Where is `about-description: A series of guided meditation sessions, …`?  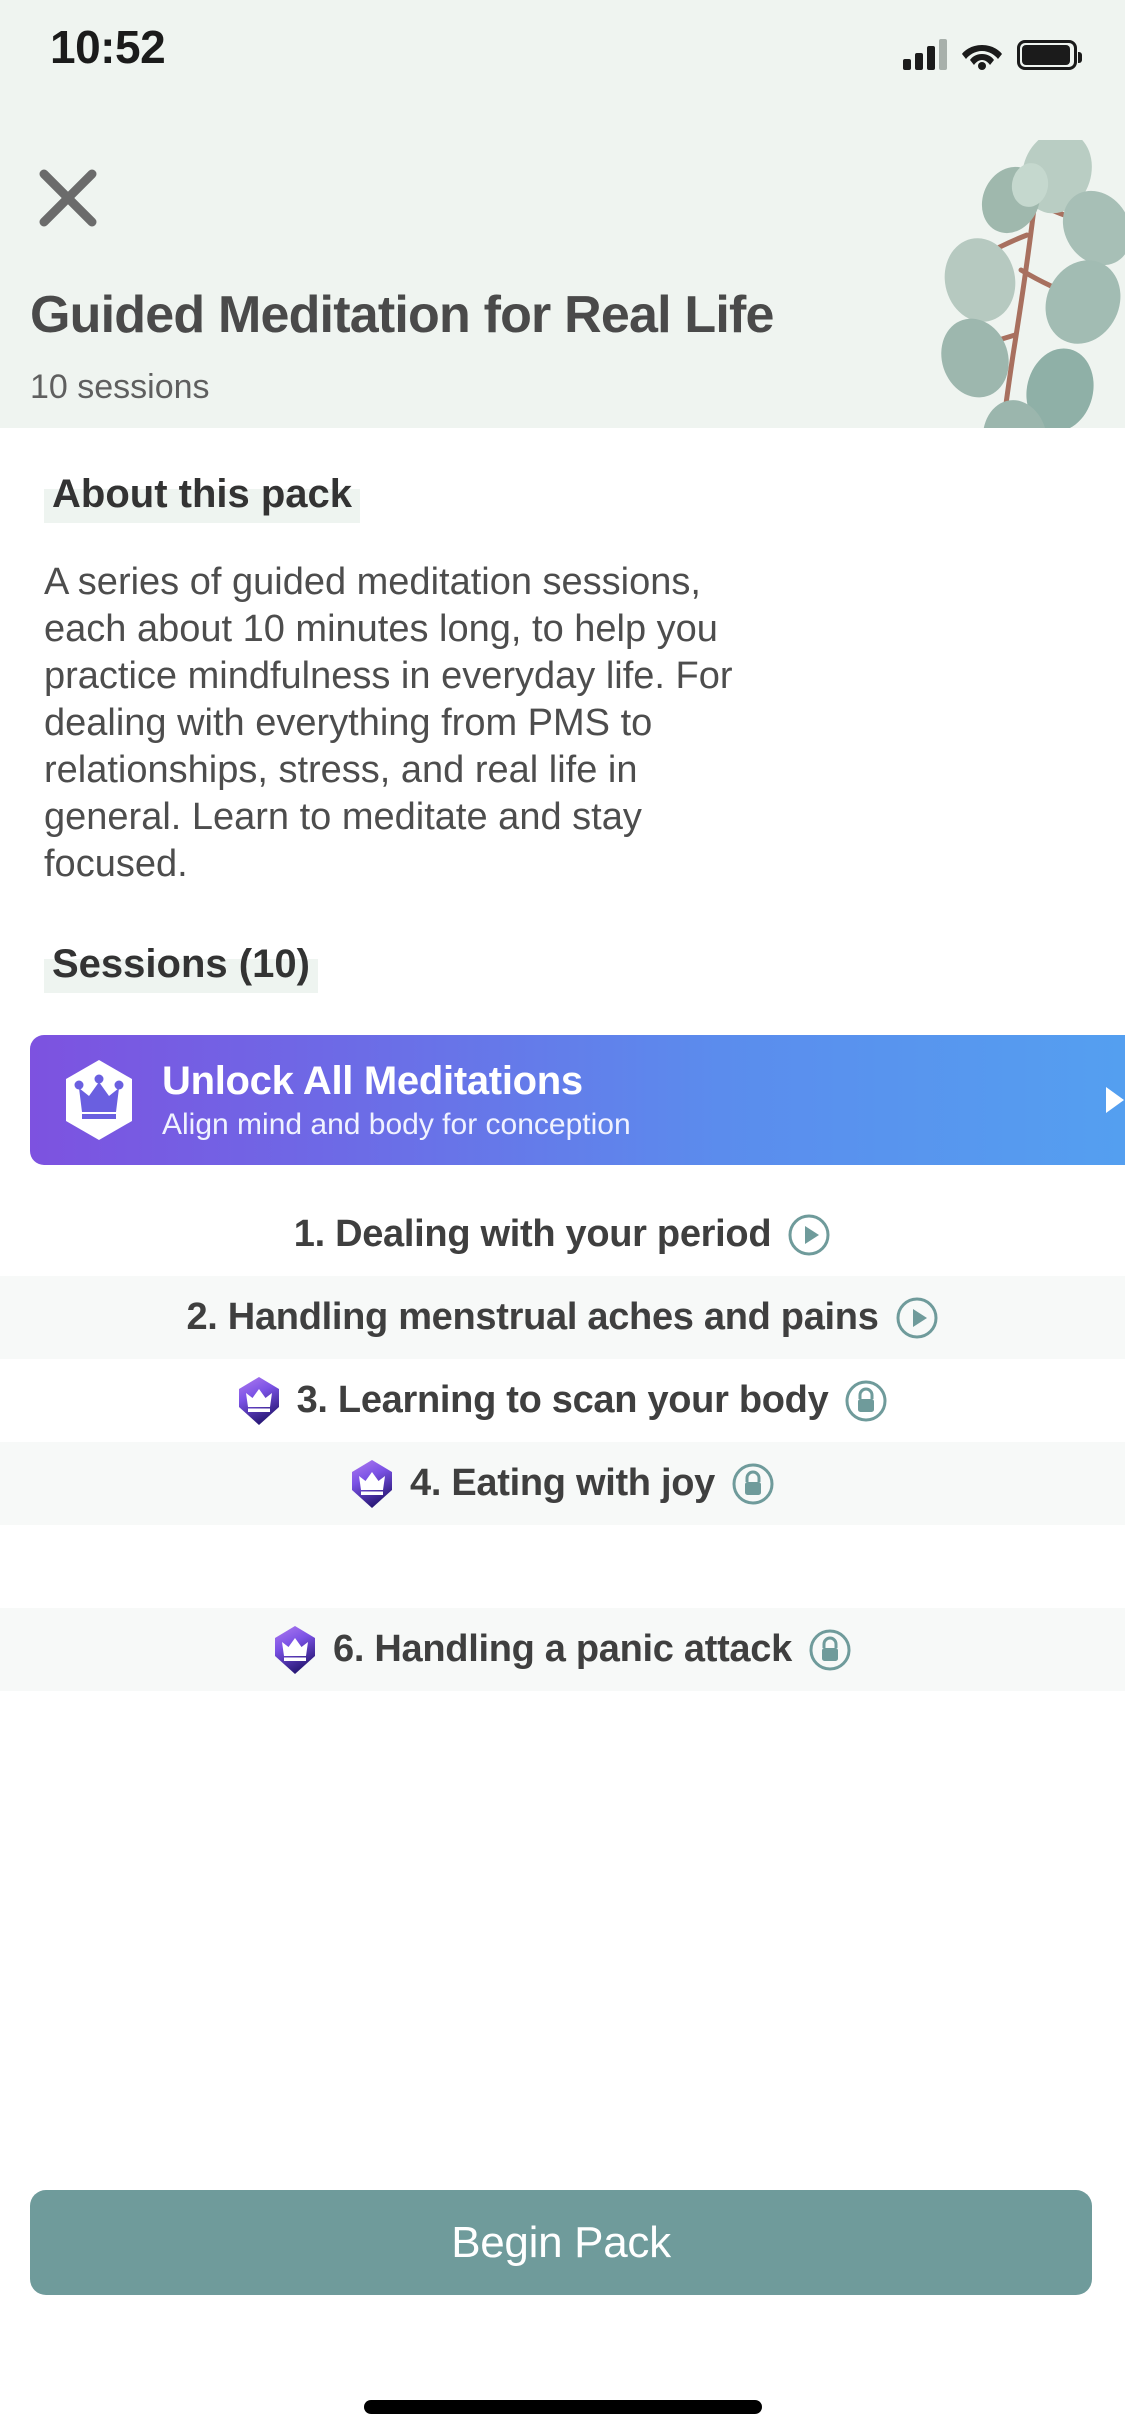
about-description: A series of guided meditation sessions, … is located at coordinates (388, 723).